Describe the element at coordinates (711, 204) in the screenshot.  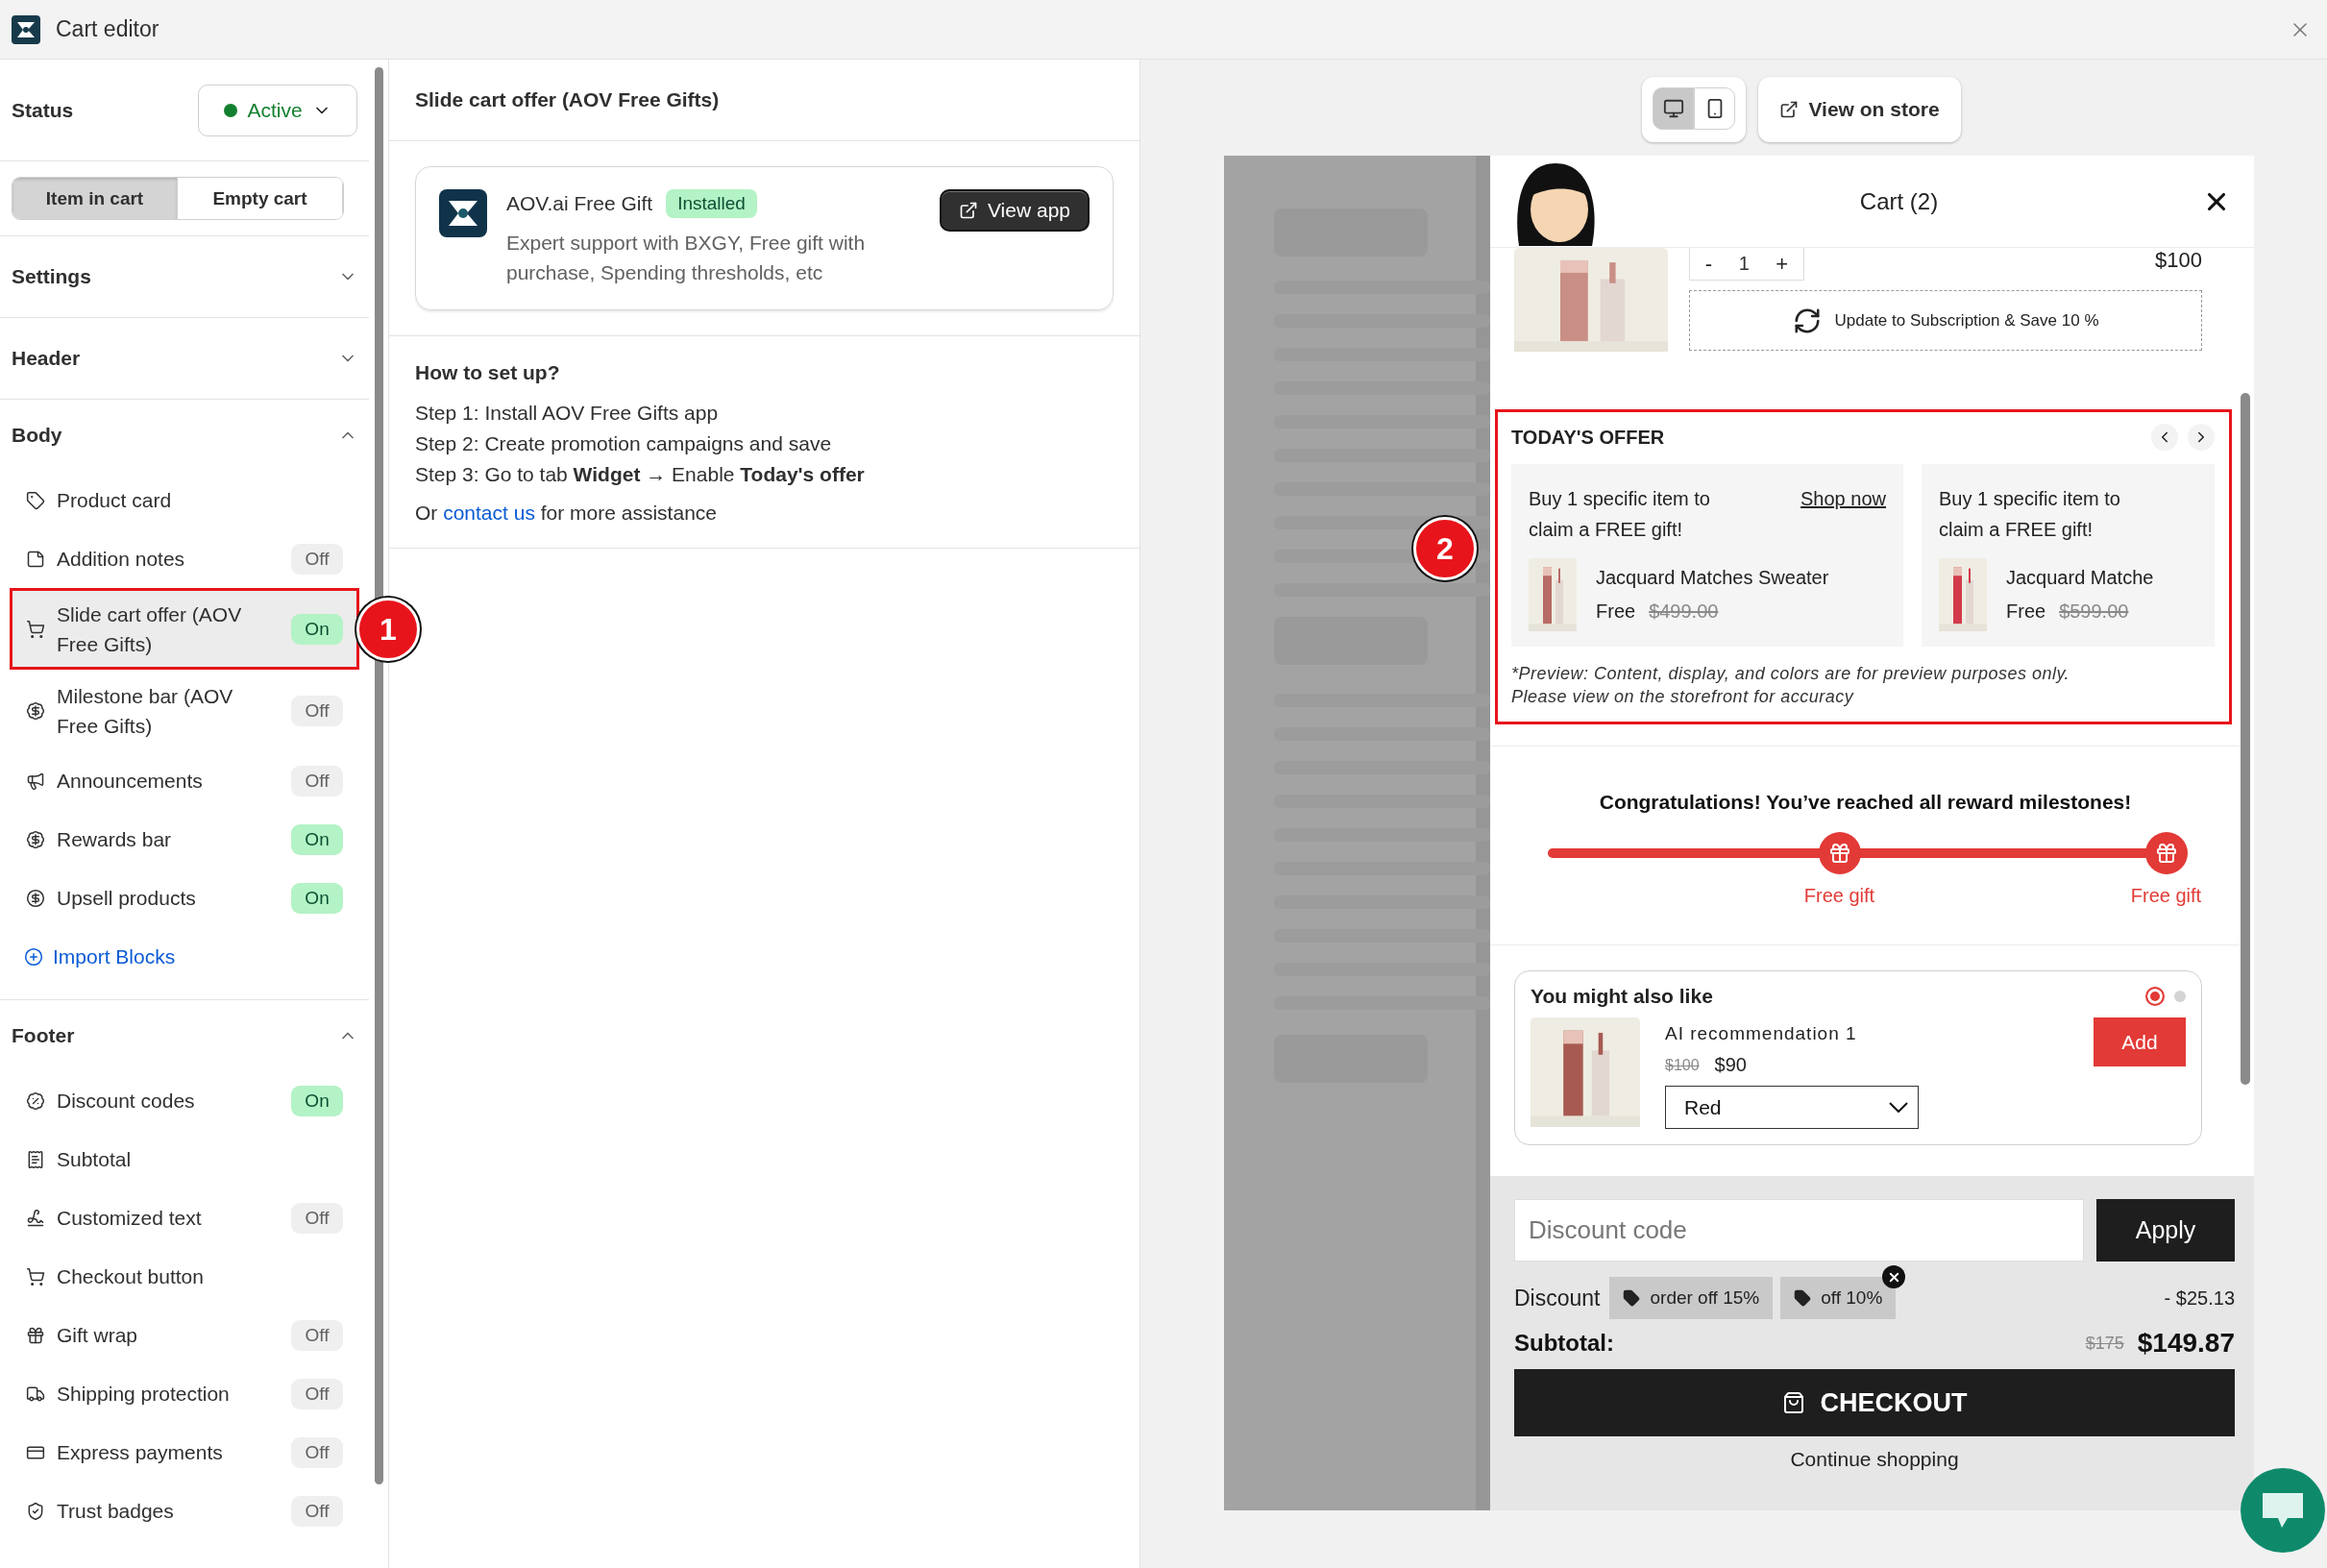
I see `installed-badge: Installed` at that location.